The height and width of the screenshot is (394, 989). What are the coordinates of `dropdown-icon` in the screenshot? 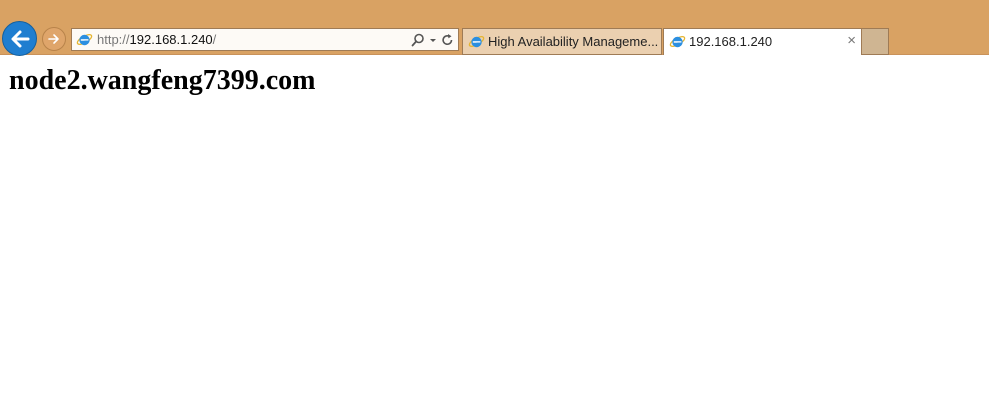 It's located at (433, 40).